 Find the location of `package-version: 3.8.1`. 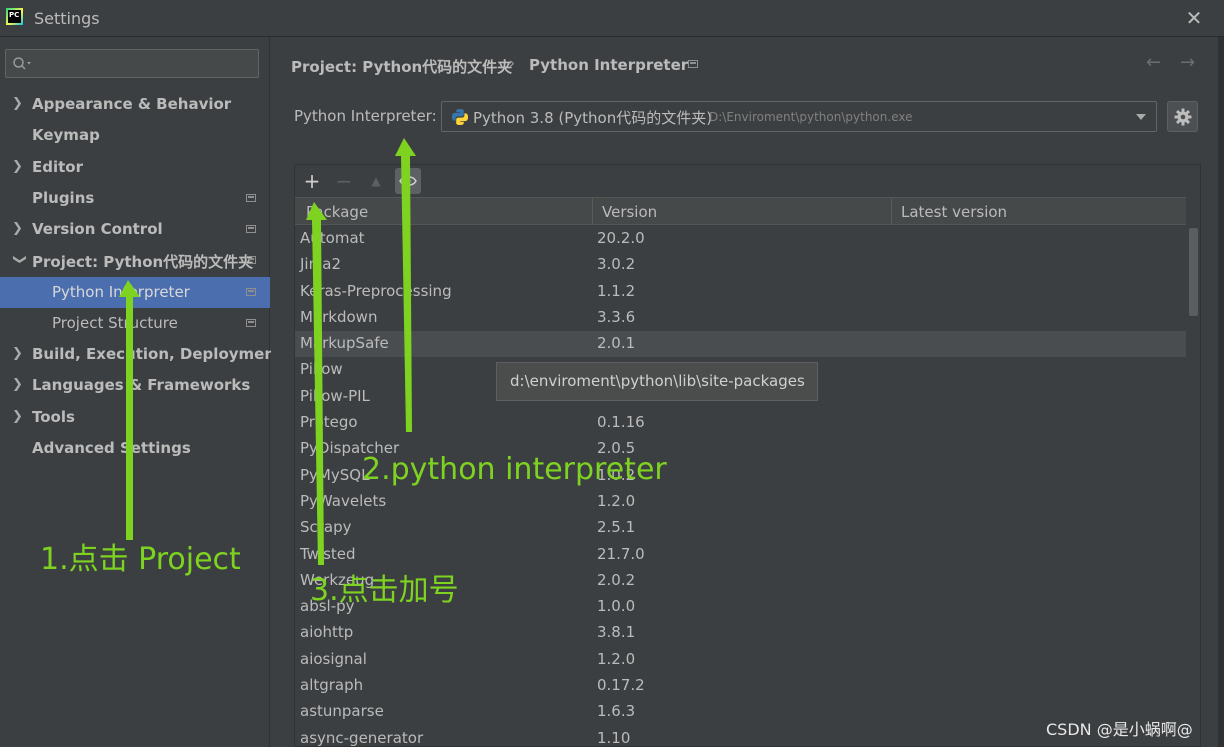

package-version: 3.8.1 is located at coordinates (616, 632).